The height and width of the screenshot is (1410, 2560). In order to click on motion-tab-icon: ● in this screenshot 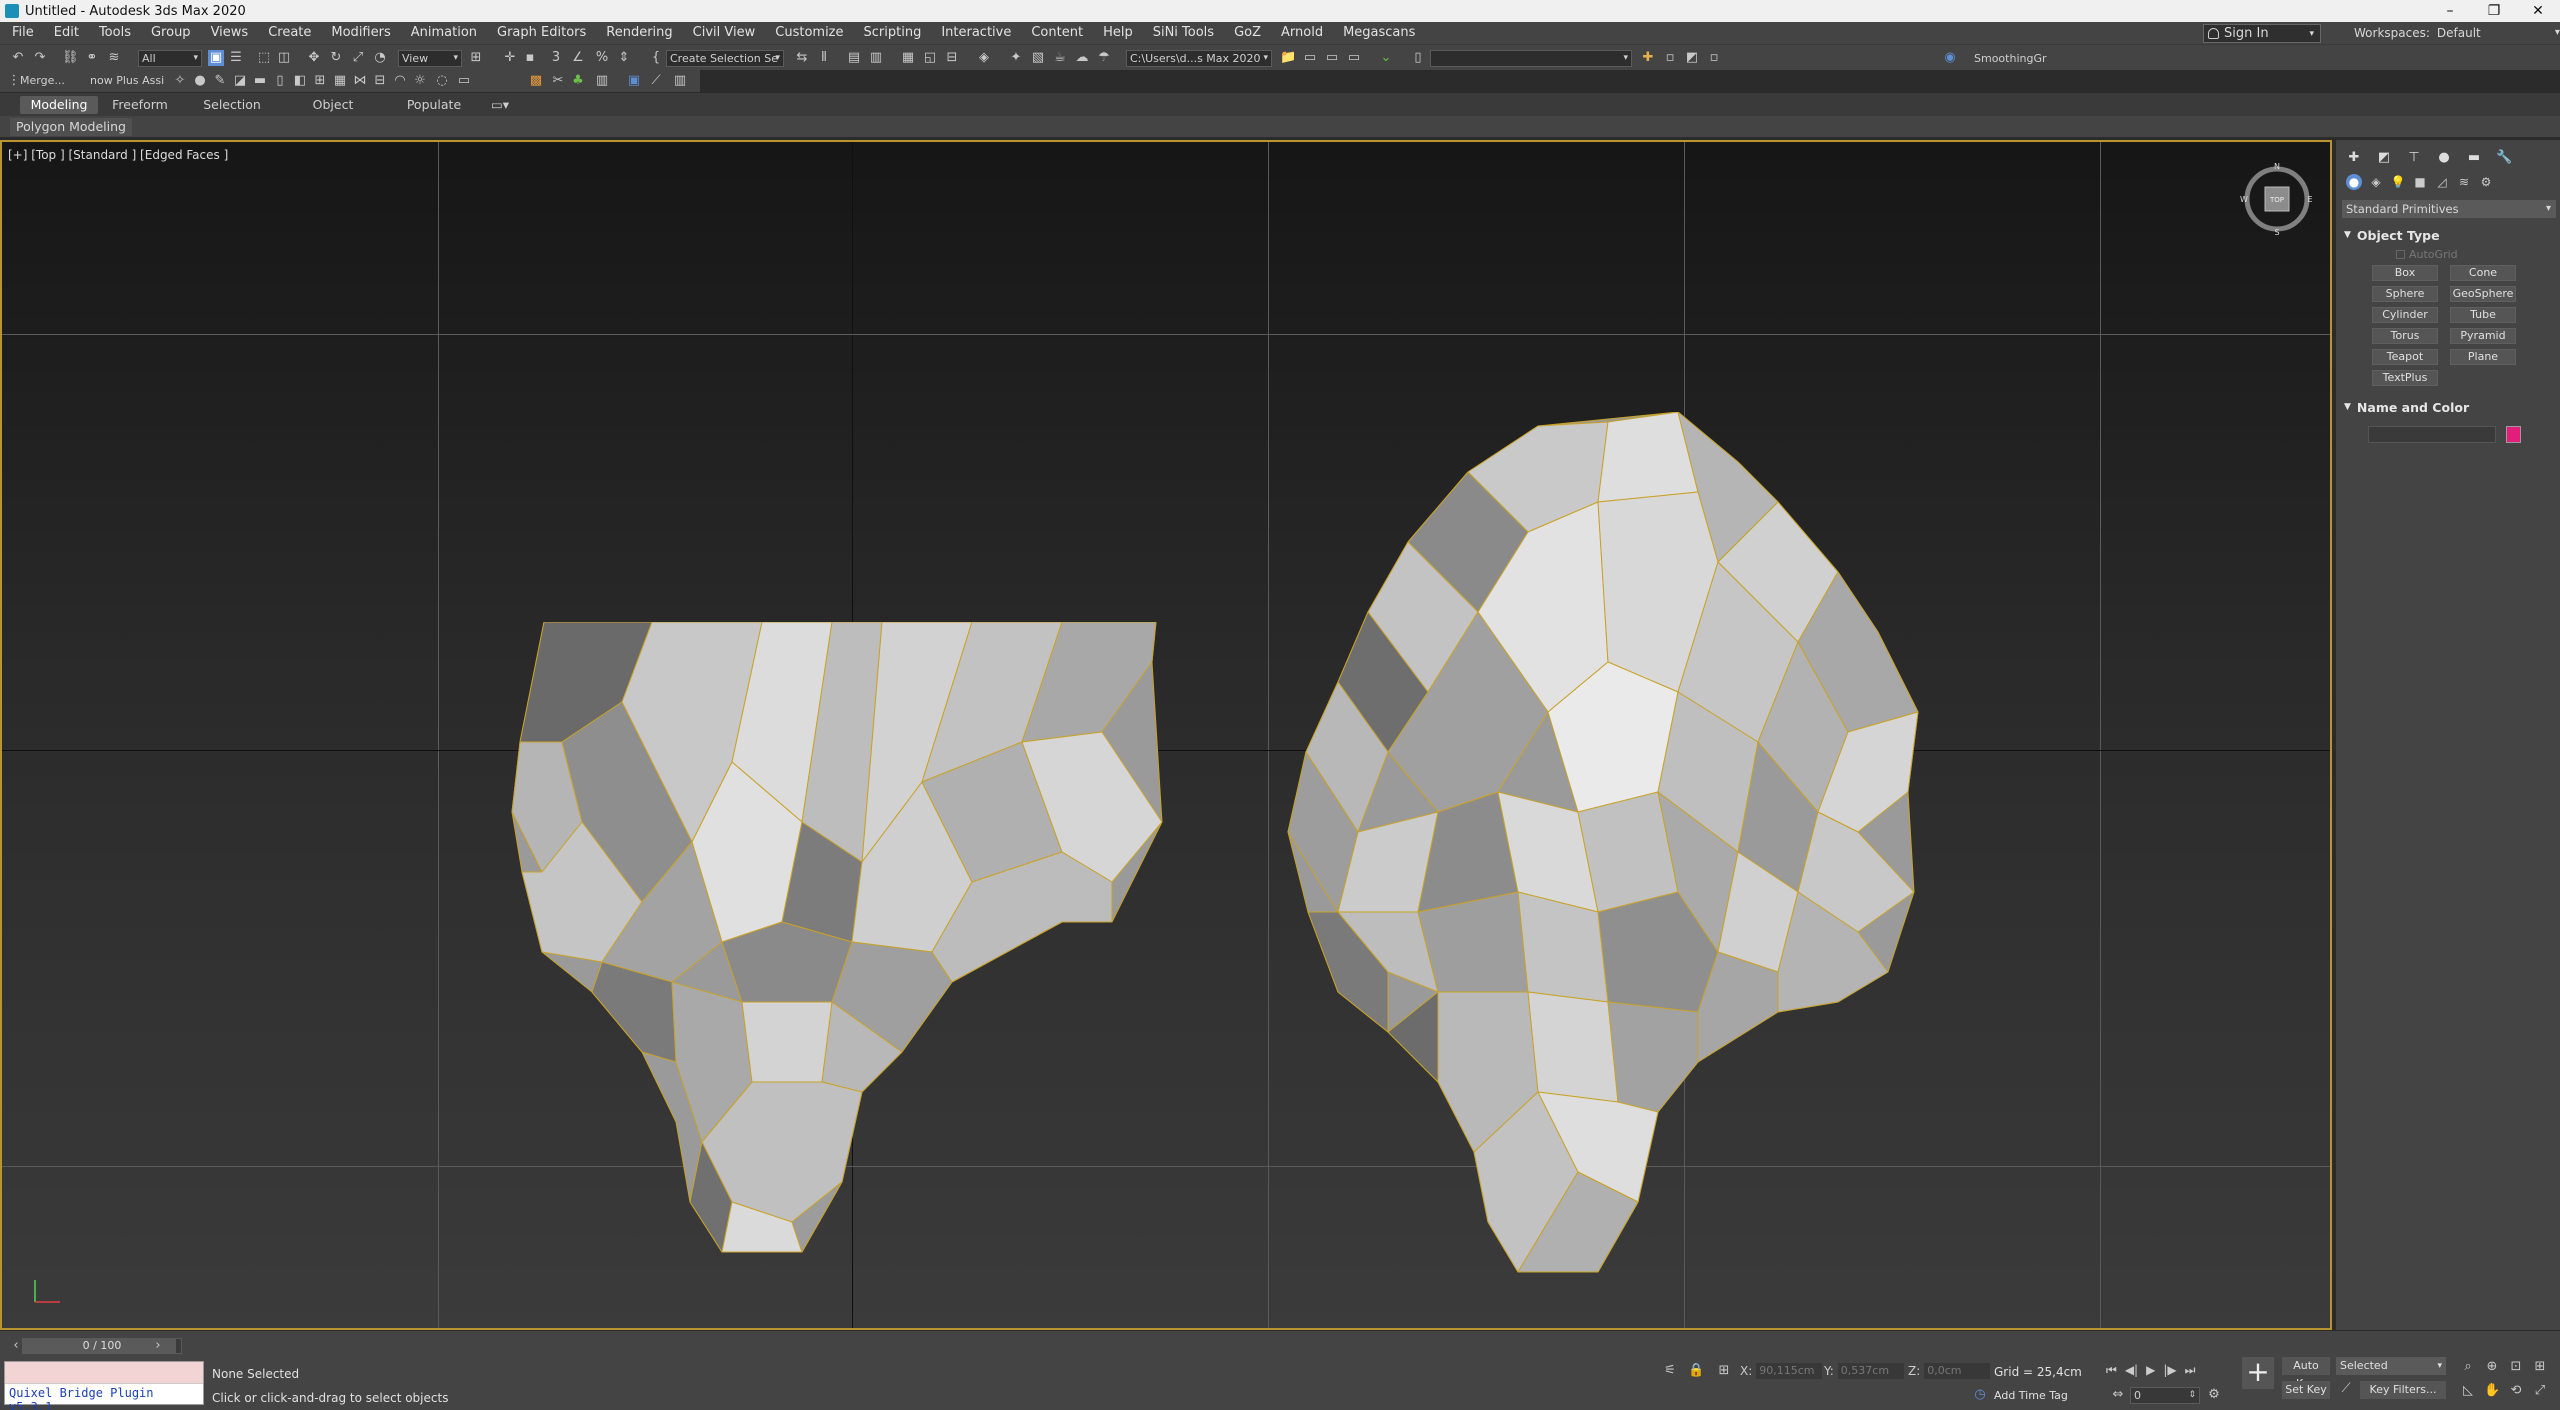, I will do `click(2444, 158)`.